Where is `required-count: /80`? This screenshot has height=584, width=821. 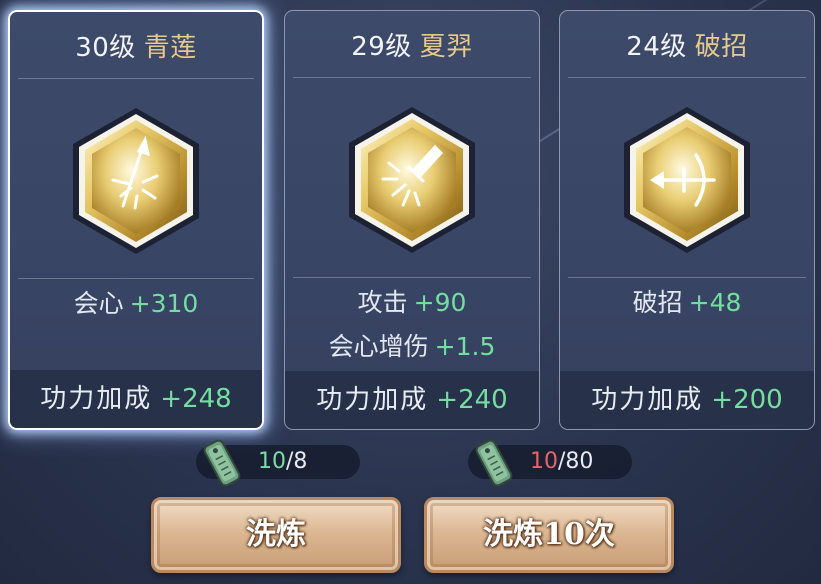
required-count: /80 is located at coordinates (576, 461).